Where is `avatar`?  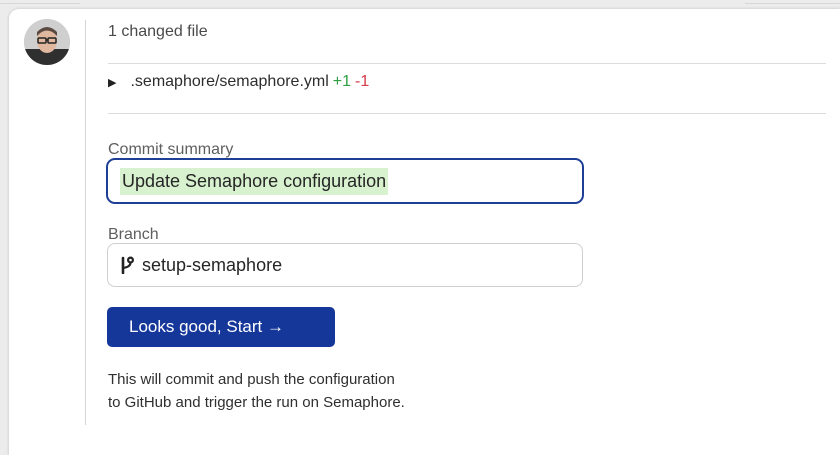
avatar is located at coordinates (47, 42).